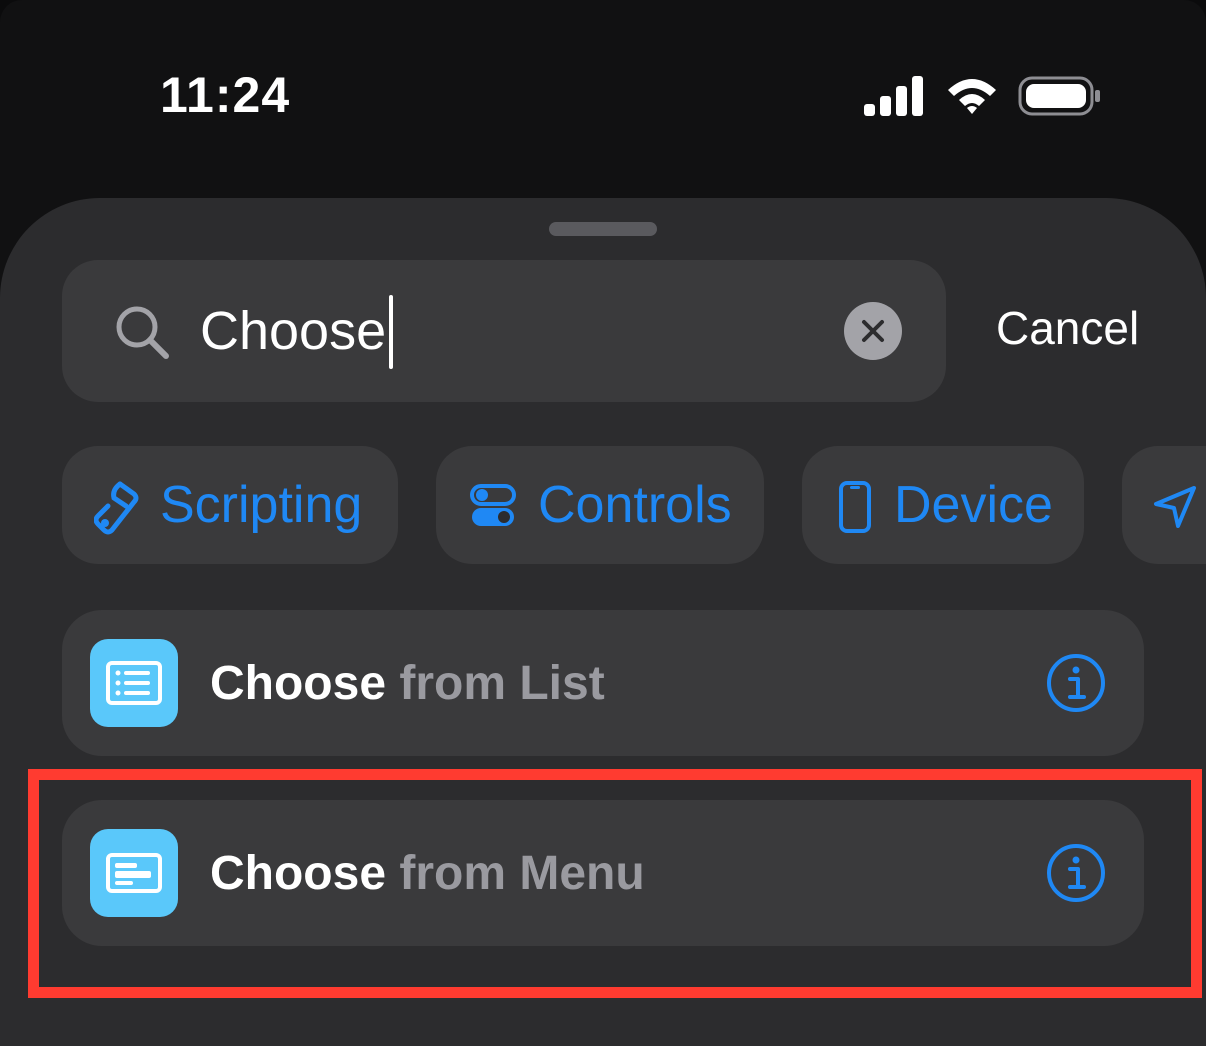 Image resolution: width=1206 pixels, height=1046 pixels. I want to click on category-chip-device: Device, so click(943, 505).